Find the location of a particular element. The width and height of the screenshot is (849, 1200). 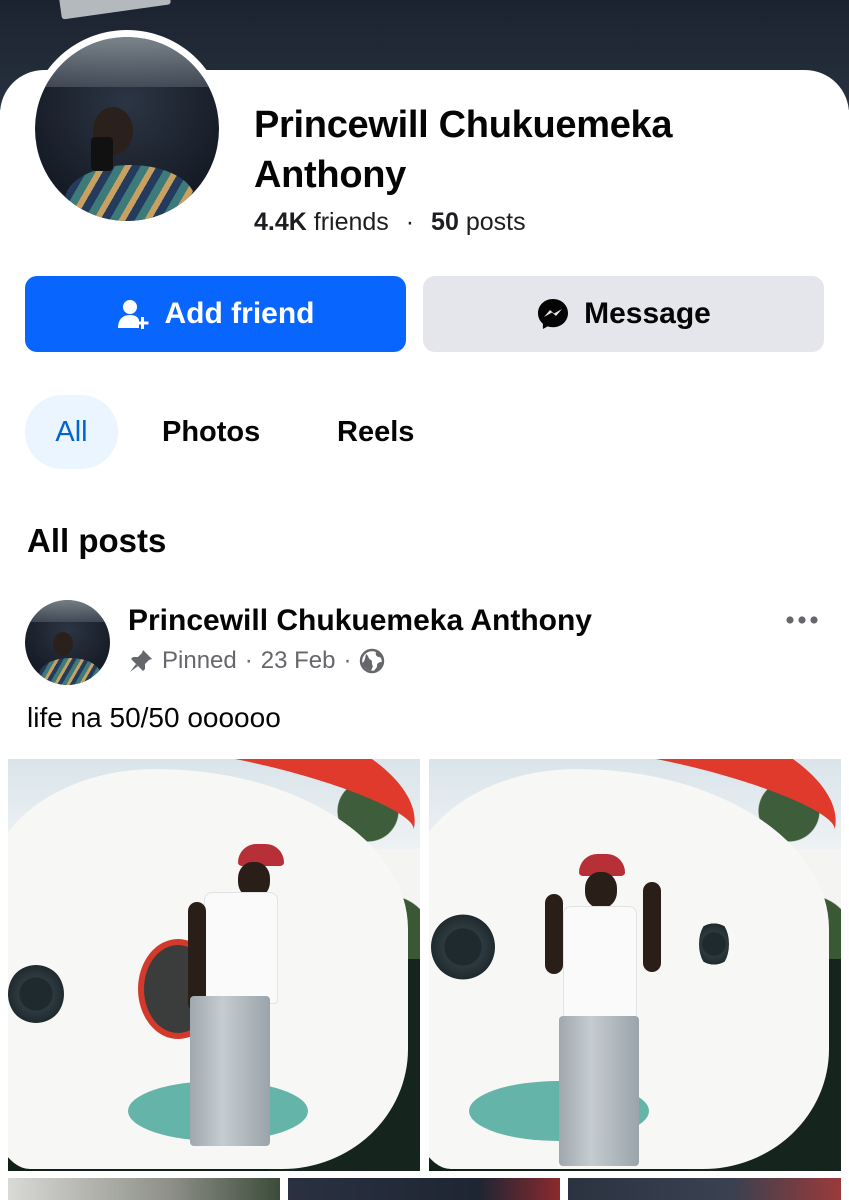

avatar-image is located at coordinates (127, 129).